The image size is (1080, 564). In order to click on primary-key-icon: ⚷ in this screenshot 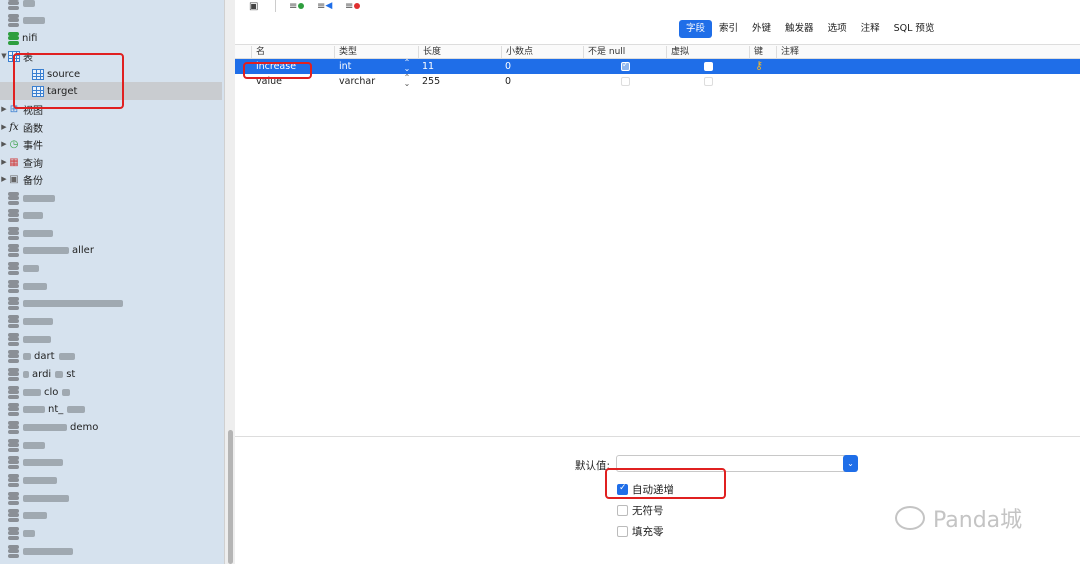, I will do `click(759, 65)`.